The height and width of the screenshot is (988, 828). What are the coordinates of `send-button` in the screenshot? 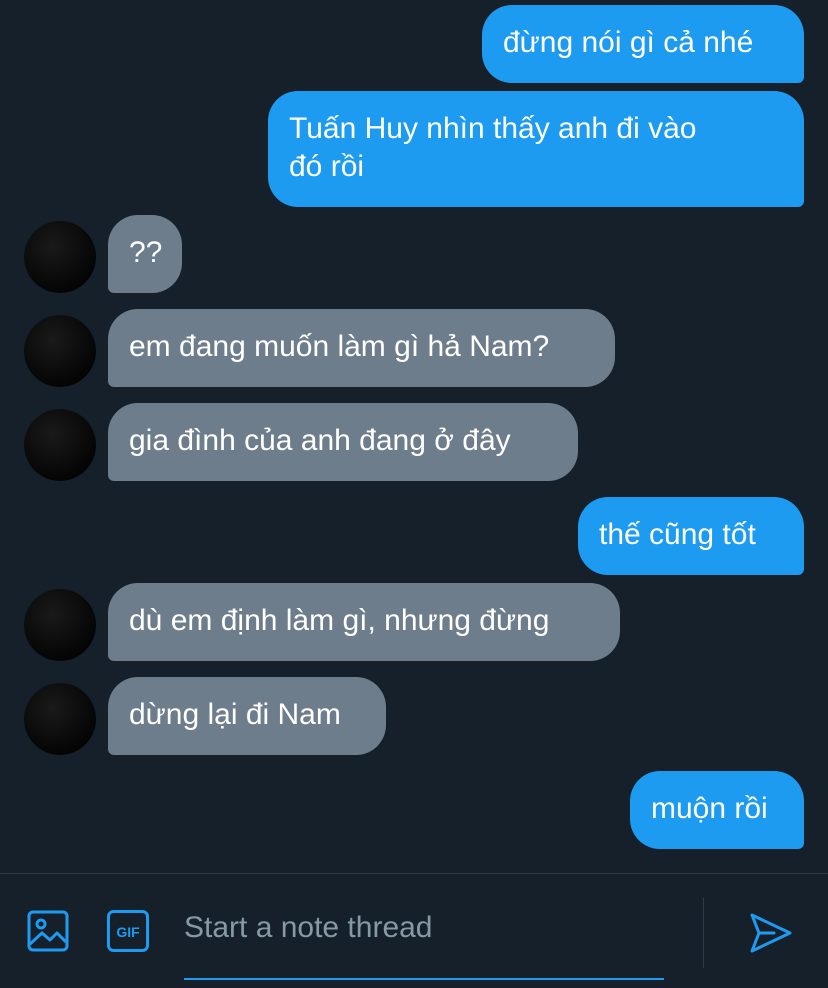 It's located at (771, 933).